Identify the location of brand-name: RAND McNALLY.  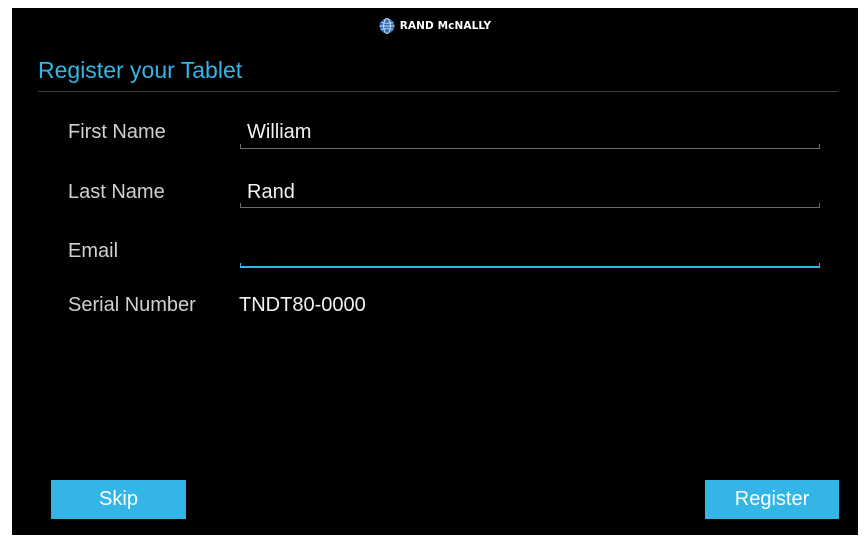
(445, 26).